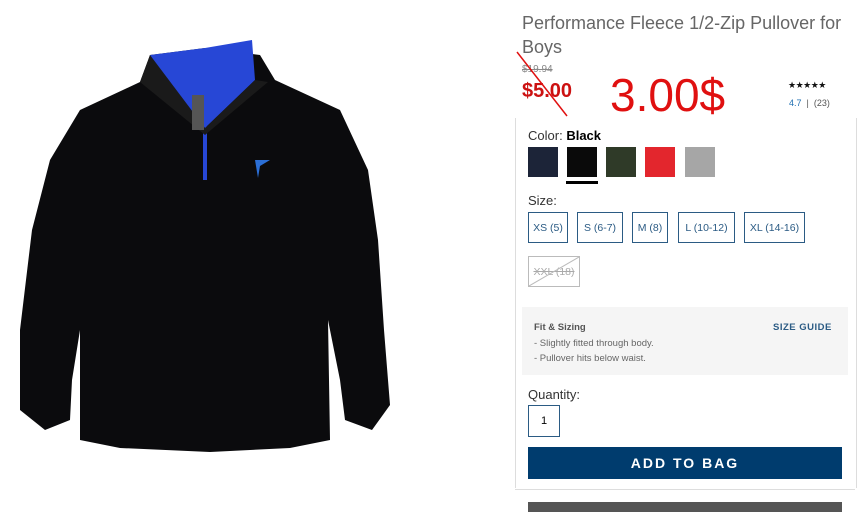 This screenshot has width=863, height=512. I want to click on size-option-l: L (10-12), so click(706, 227).